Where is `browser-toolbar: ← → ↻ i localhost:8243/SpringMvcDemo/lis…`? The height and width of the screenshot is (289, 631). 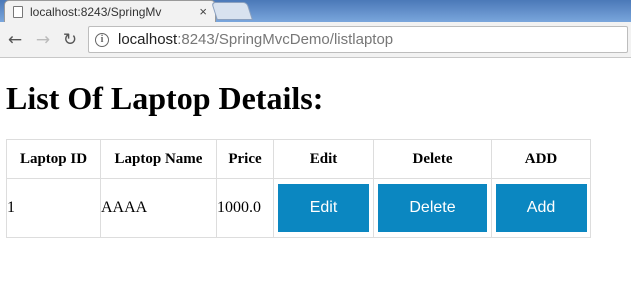
browser-toolbar: ← → ↻ i localhost:8243/SpringMvcDemo/lis… is located at coordinates (315, 40).